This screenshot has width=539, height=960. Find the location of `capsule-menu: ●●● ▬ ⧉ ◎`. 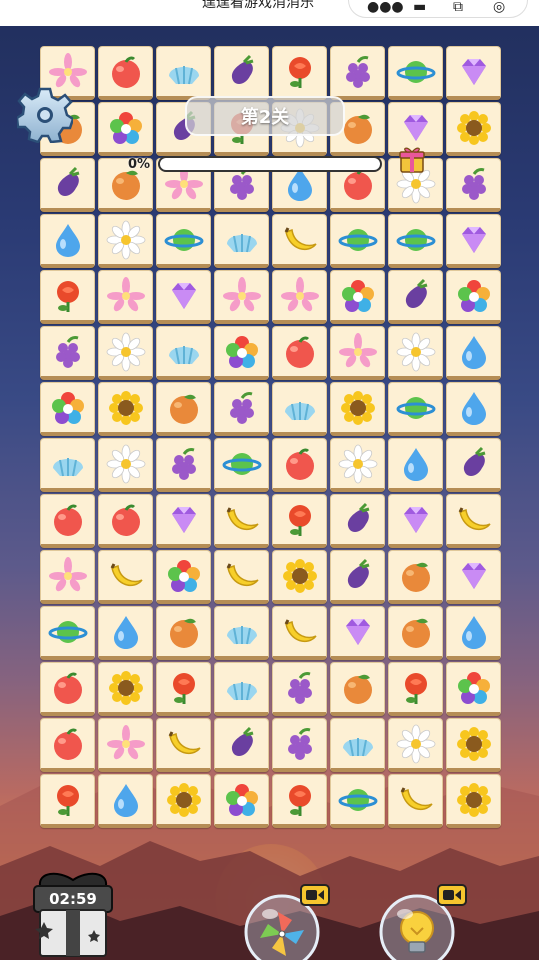

capsule-menu: ●●● ▬ ⧉ ◎ is located at coordinates (438, 9).